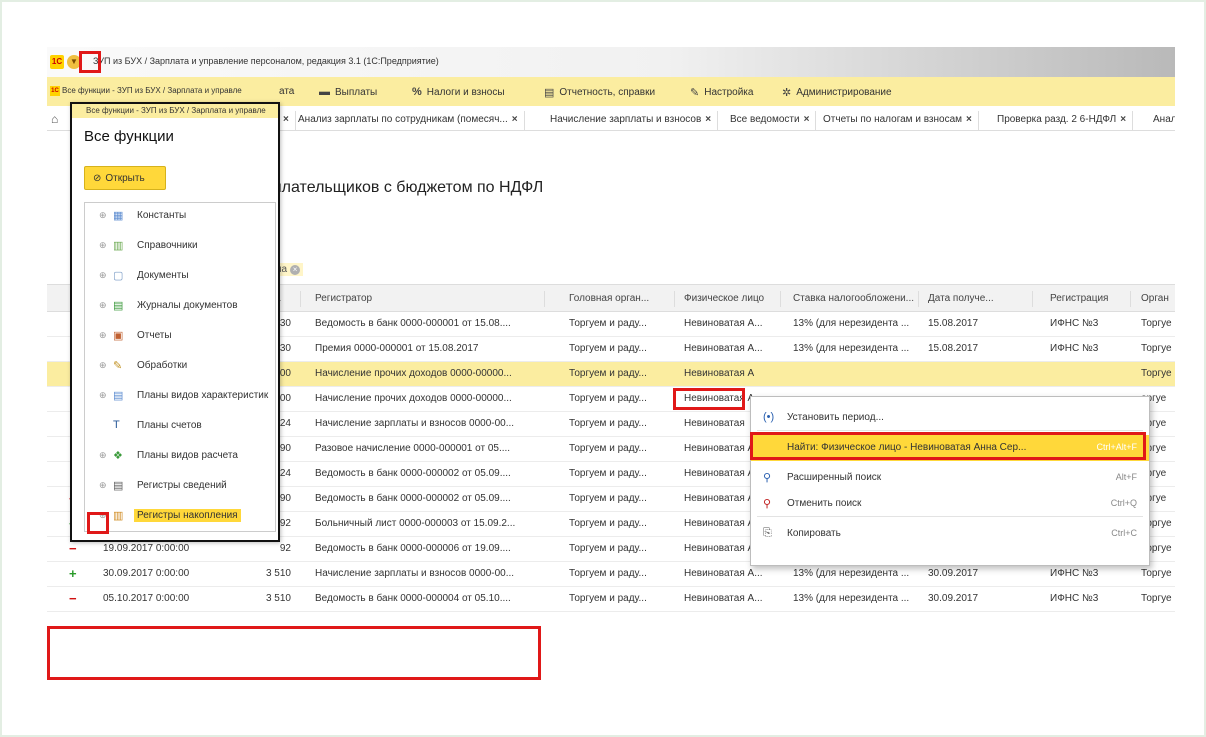 The image size is (1206, 737). Describe the element at coordinates (417, 92) in the screenshot. I see `percent-icon: %` at that location.